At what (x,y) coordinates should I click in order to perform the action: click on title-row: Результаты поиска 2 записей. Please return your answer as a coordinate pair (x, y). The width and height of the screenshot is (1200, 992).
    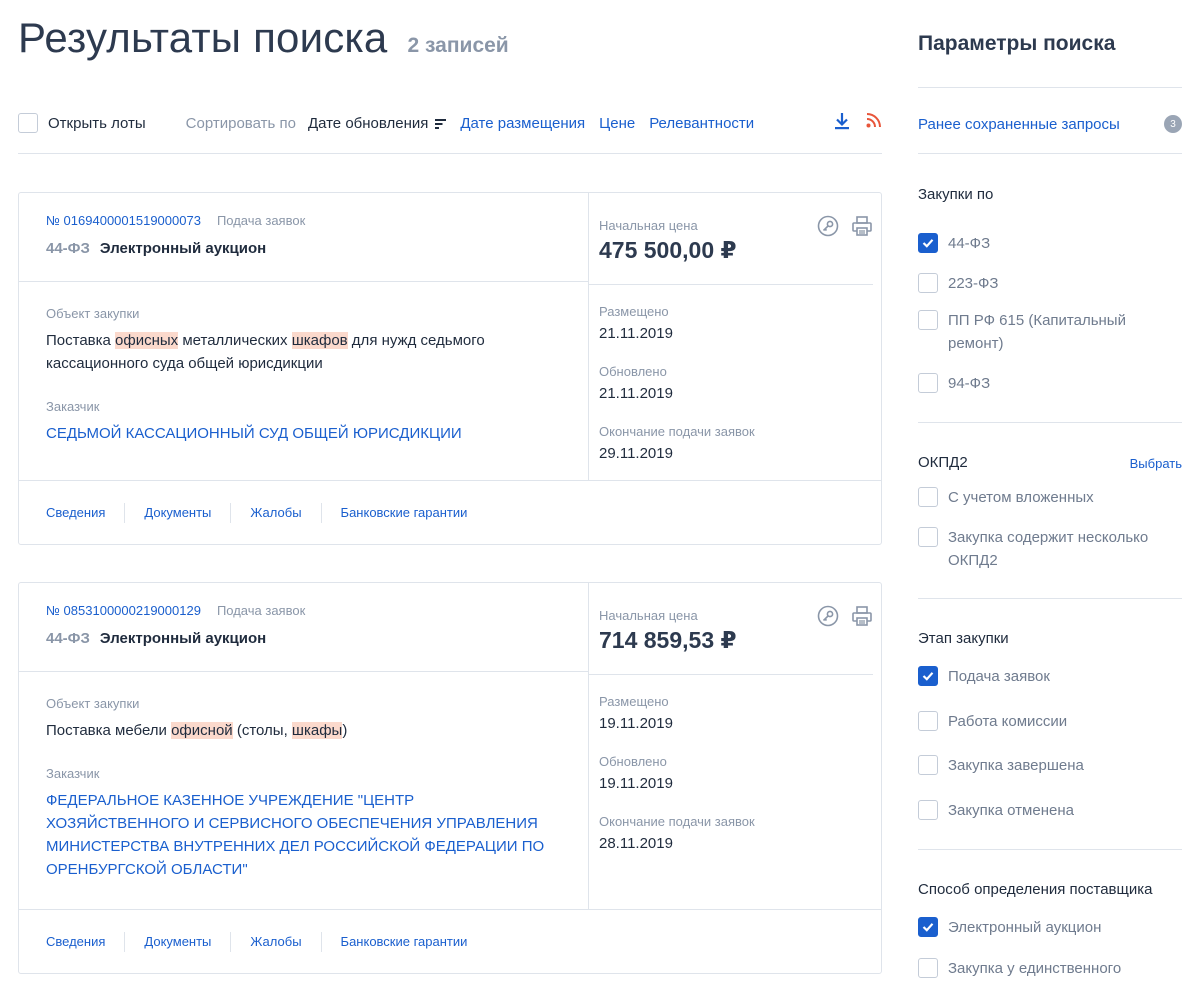
    Looking at the image, I should click on (263, 38).